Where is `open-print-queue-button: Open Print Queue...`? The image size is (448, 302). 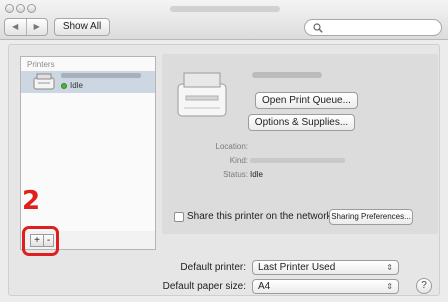
open-print-queue-button: Open Print Queue... is located at coordinates (306, 100).